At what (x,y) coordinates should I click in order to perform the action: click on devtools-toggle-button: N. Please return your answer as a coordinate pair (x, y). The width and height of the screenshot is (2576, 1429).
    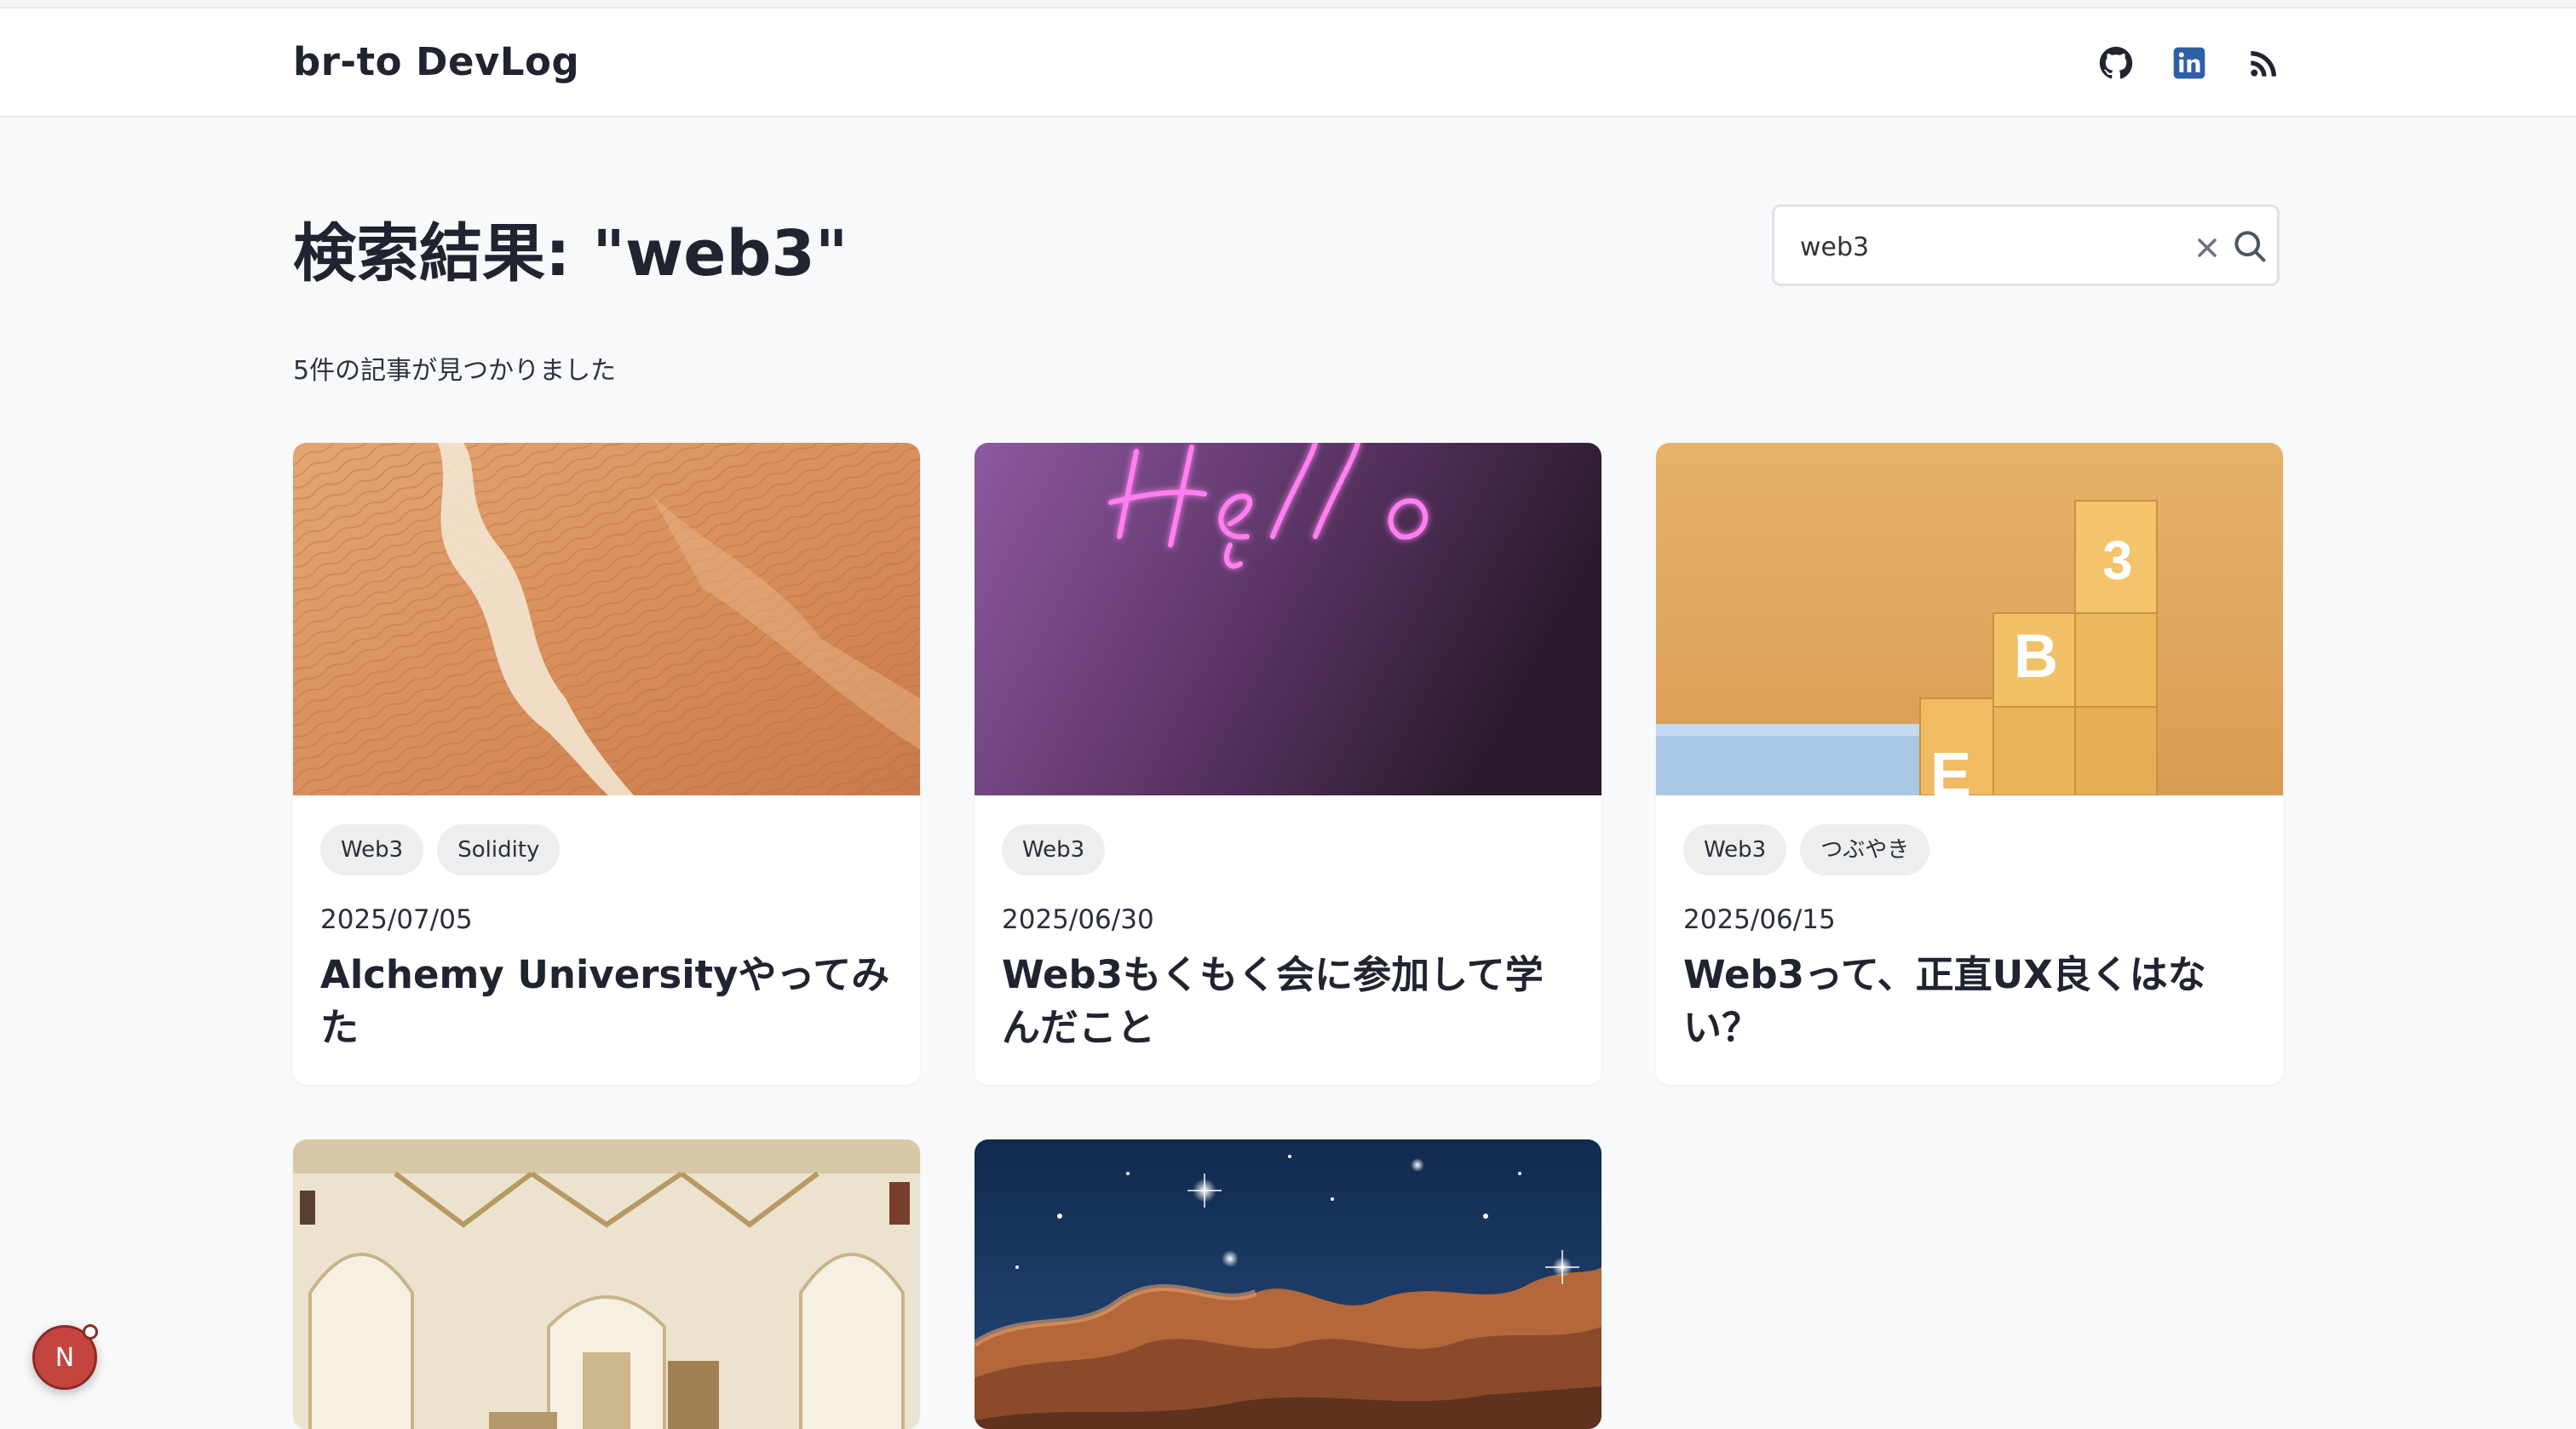
    Looking at the image, I should click on (65, 1357).